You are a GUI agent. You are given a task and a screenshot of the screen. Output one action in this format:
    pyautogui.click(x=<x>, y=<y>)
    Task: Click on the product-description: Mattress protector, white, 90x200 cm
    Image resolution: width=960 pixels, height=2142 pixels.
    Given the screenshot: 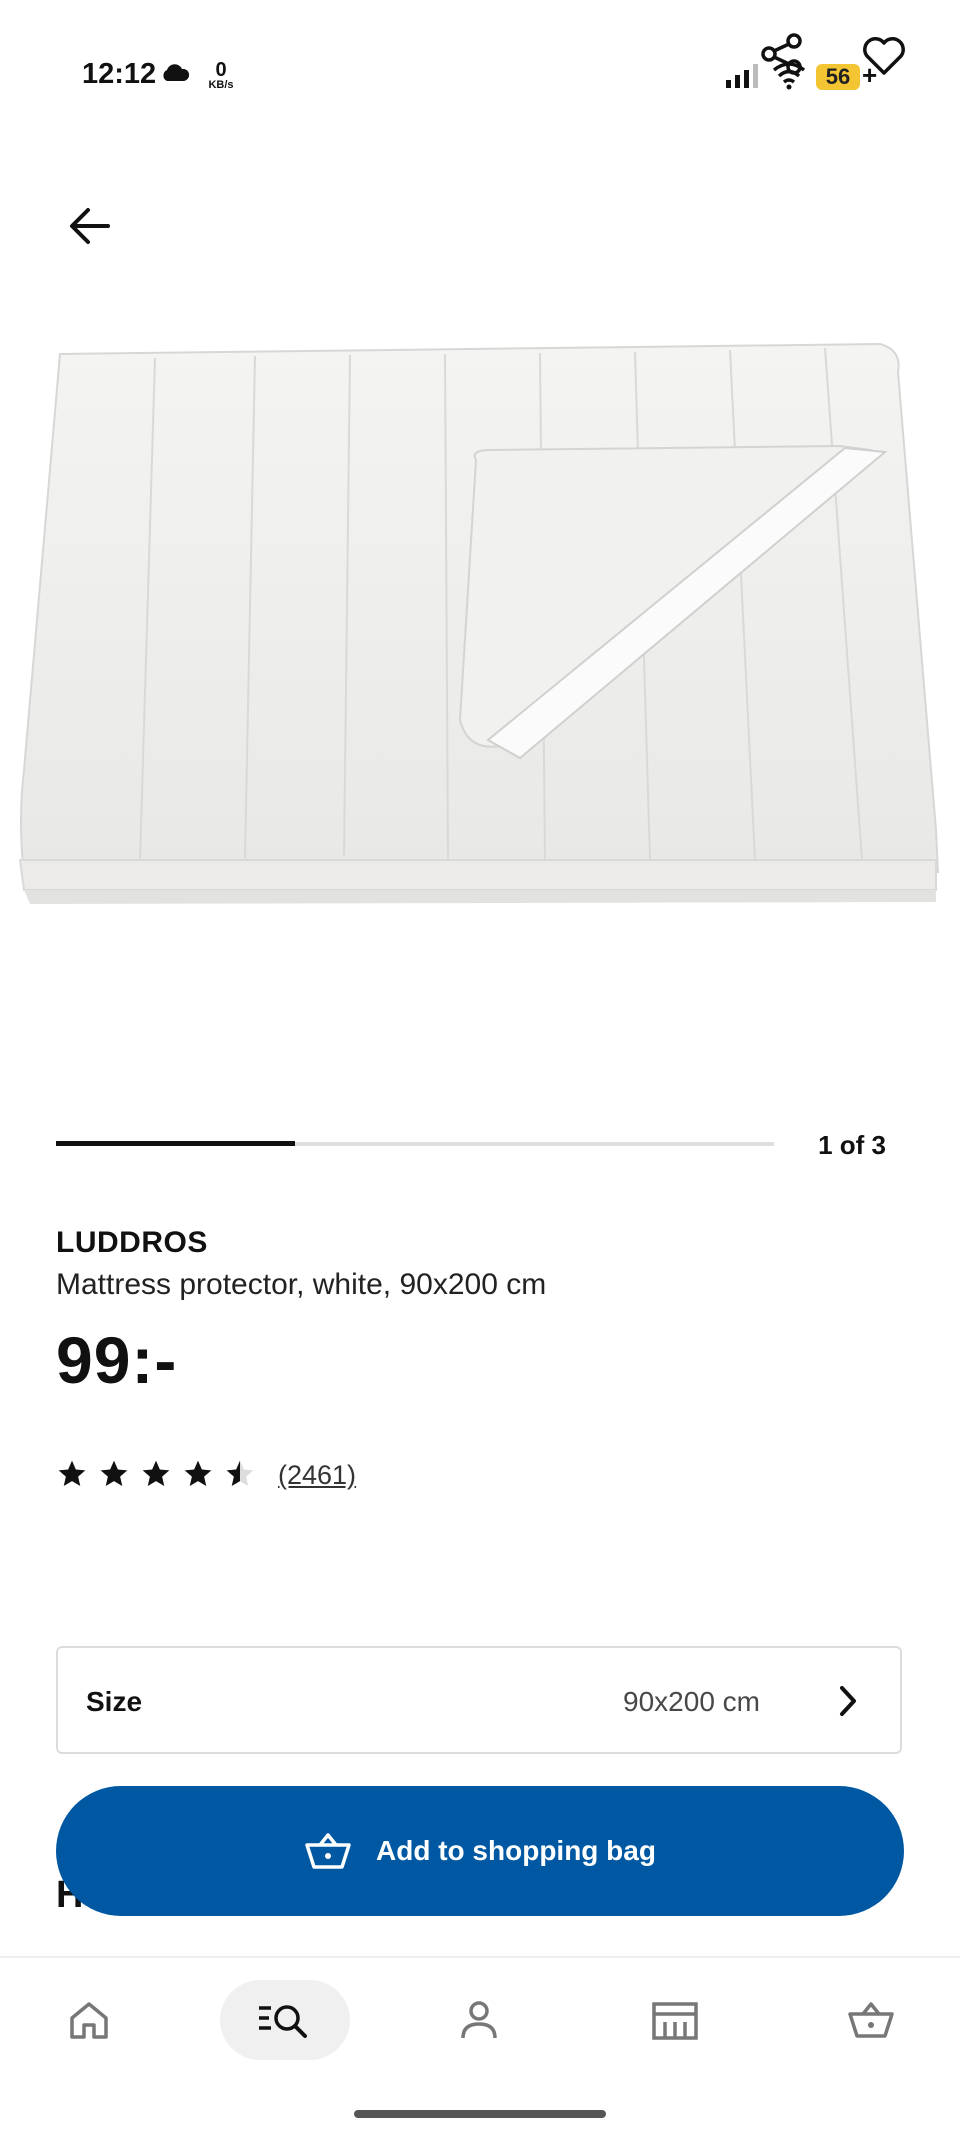 What is the action you would take?
    pyautogui.click(x=301, y=1284)
    